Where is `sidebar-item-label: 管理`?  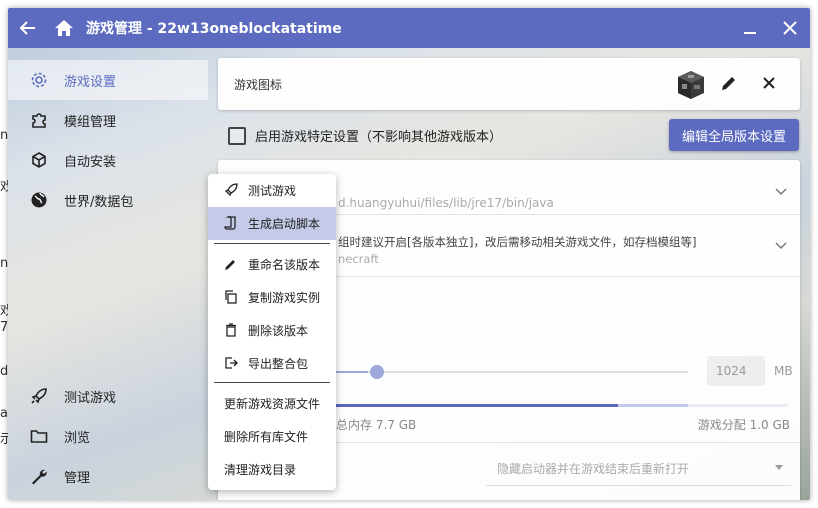 sidebar-item-label: 管理 is located at coordinates (77, 478).